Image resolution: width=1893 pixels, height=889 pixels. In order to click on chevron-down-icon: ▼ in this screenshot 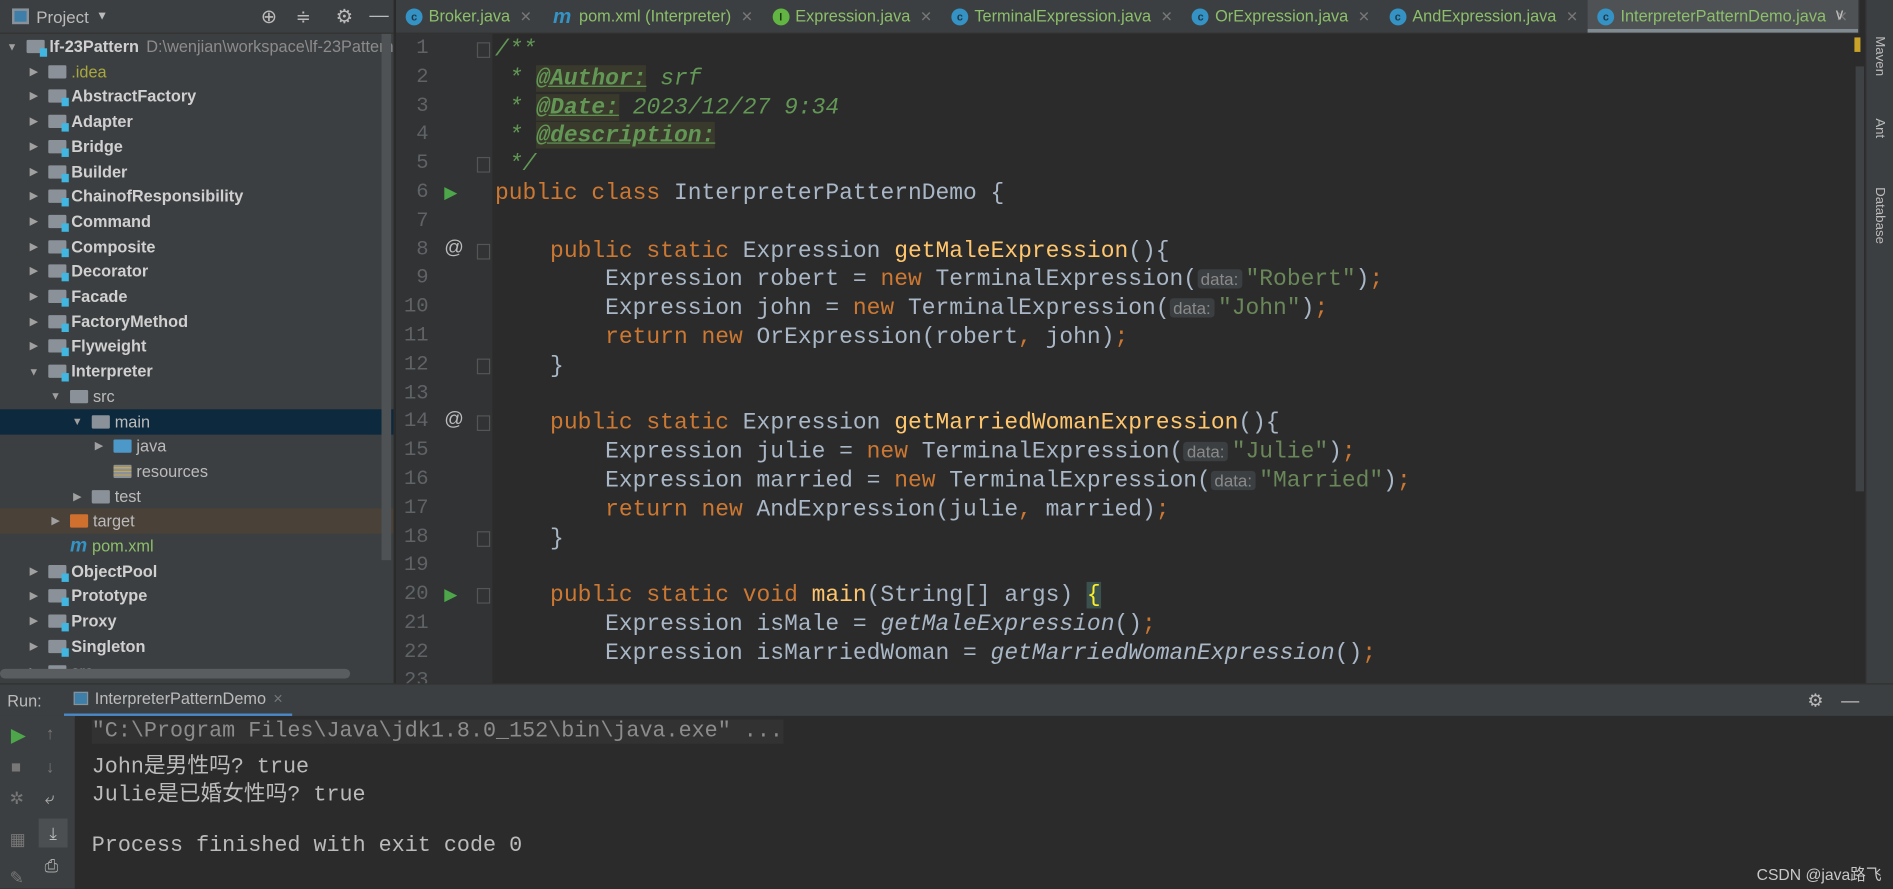, I will do `click(102, 16)`.